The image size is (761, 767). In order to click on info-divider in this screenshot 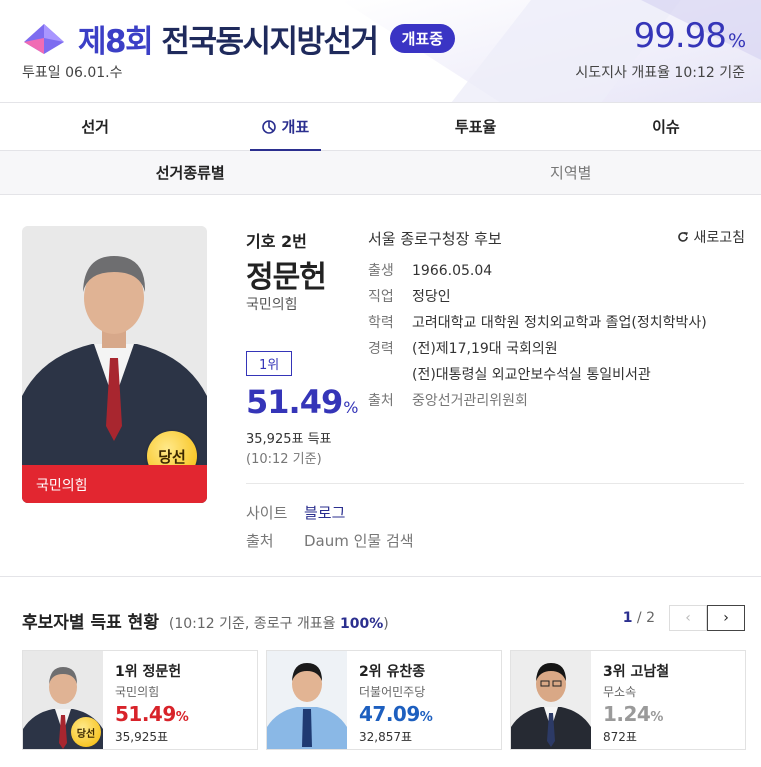, I will do `click(495, 483)`.